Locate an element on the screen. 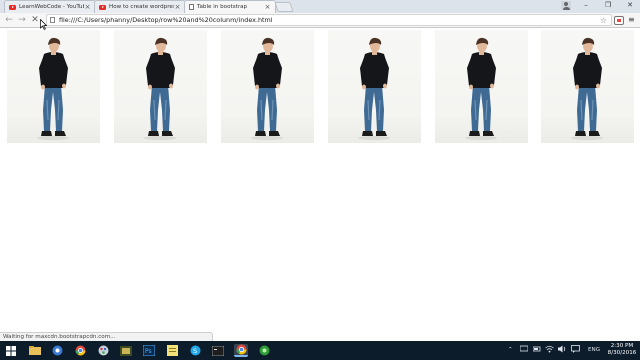  svg-text: Ps is located at coordinates (148, 351).